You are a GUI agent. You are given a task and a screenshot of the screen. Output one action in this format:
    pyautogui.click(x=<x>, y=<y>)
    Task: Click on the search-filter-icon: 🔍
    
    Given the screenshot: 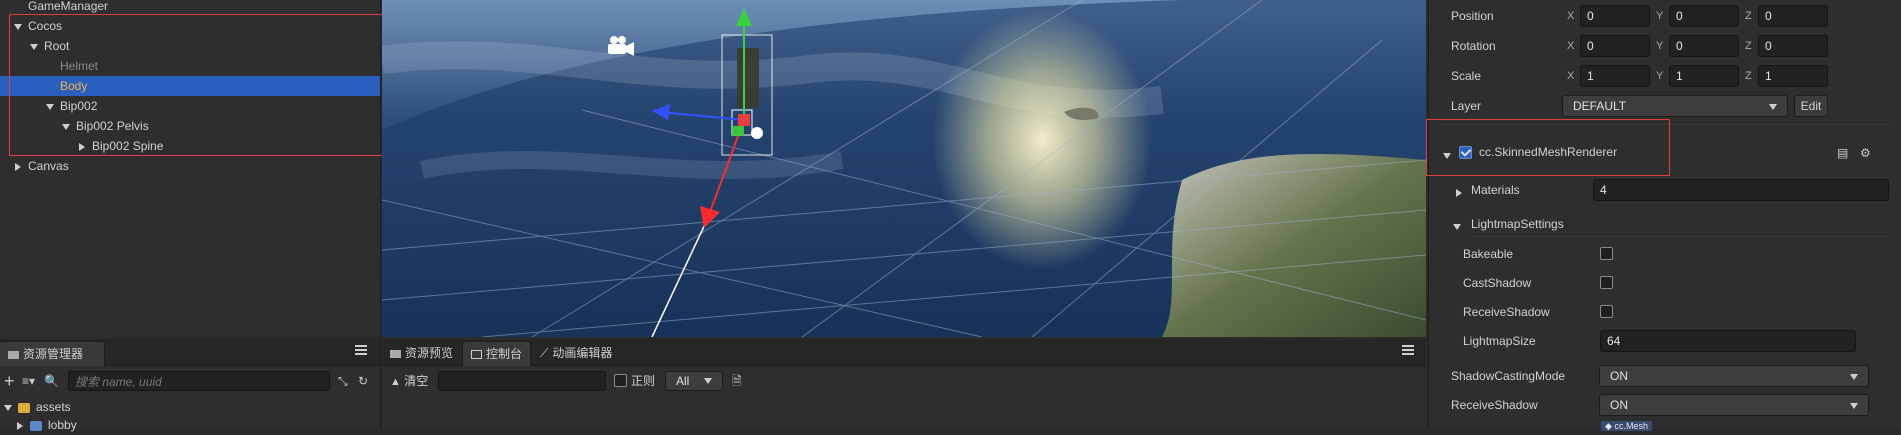 What is the action you would take?
    pyautogui.click(x=53, y=381)
    